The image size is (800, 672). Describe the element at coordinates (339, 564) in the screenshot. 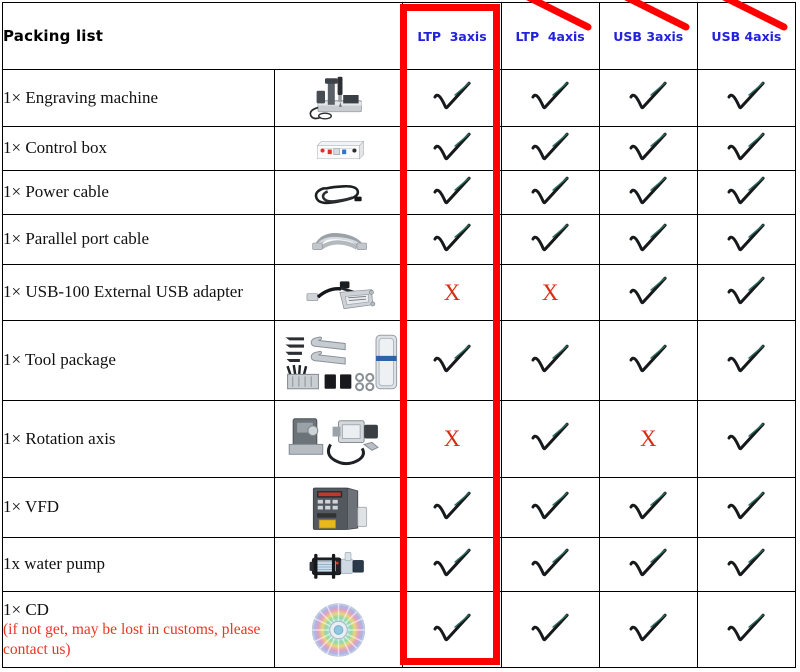

I see `water-pump-photo` at that location.